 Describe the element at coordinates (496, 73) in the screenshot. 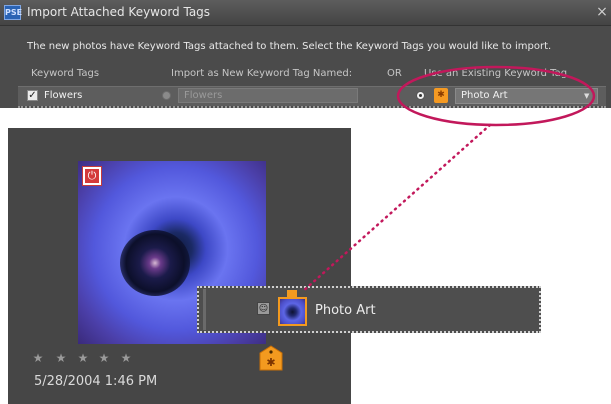

I see `column-header-existing-tag: Use an Existing Keyword Tag` at that location.